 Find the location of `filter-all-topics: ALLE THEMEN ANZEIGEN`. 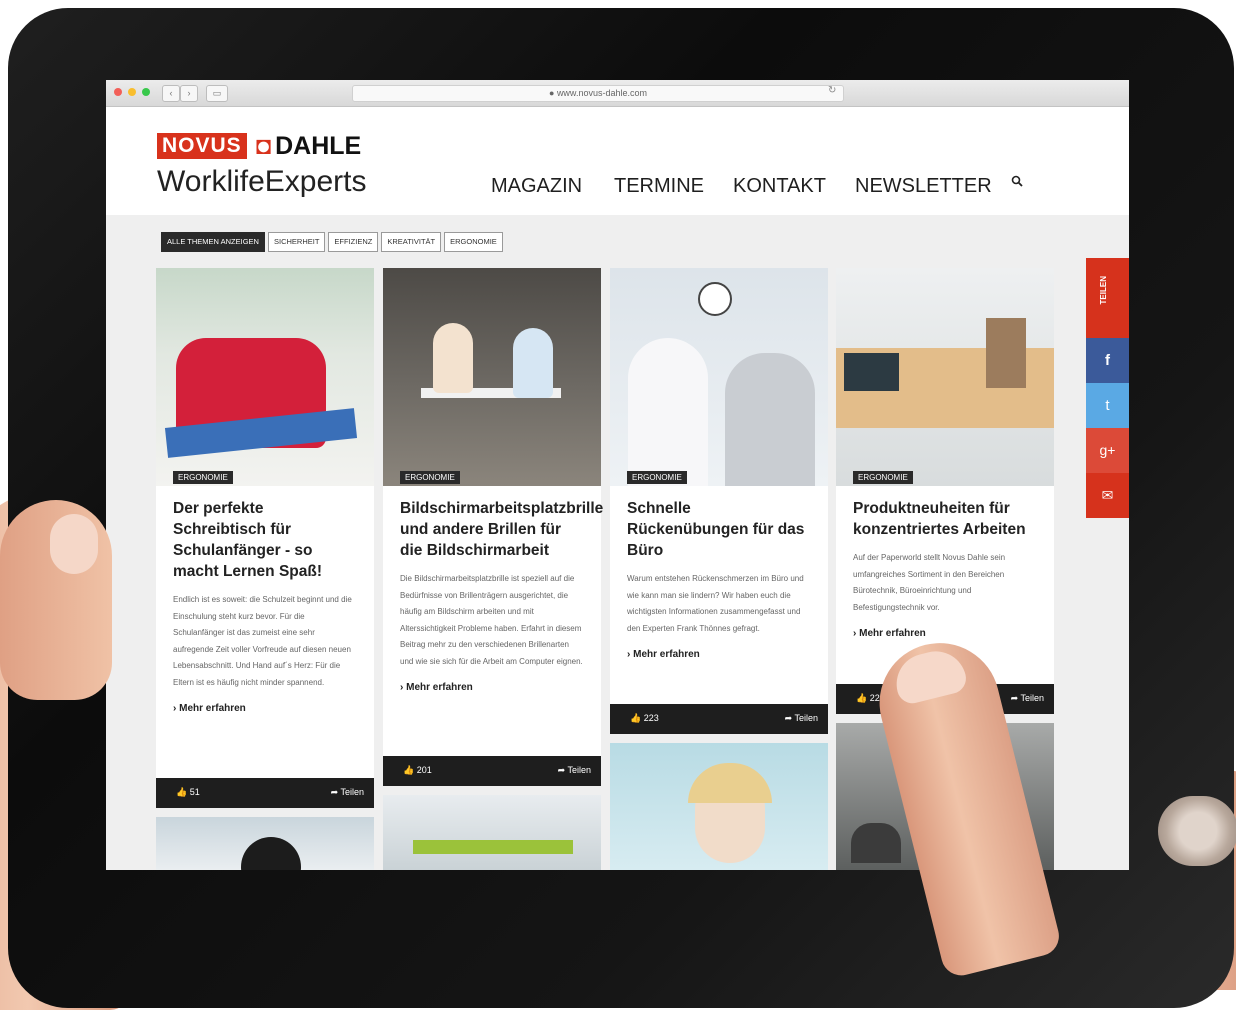

filter-all-topics: ALLE THEMEN ANZEIGEN is located at coordinates (213, 242).